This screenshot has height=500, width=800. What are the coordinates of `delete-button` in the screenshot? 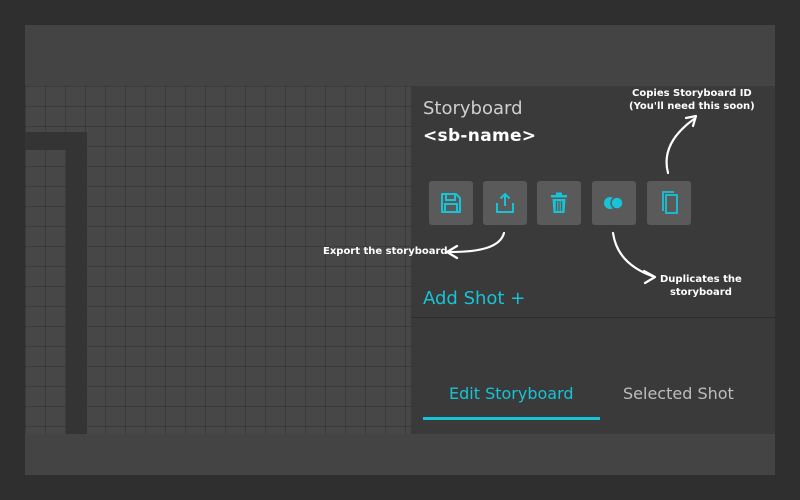 It's located at (559, 203).